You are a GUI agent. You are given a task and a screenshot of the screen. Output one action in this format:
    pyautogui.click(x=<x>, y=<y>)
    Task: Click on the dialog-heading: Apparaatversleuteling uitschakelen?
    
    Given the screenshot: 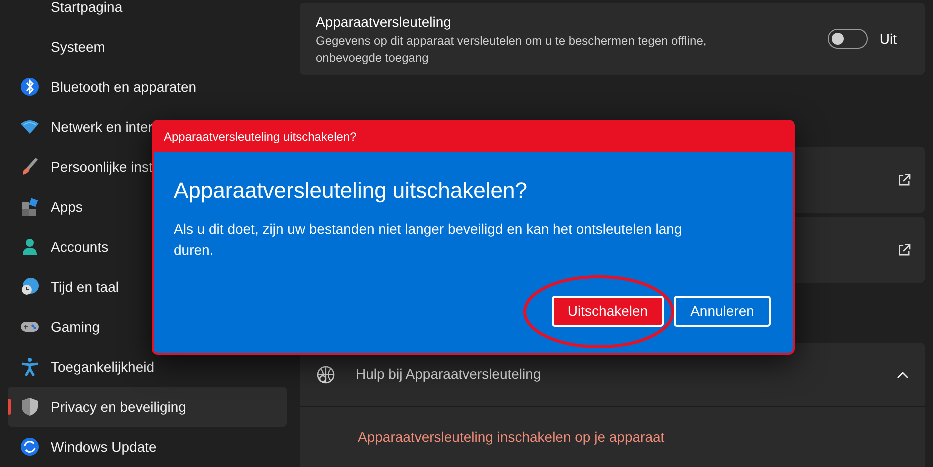 What is the action you would take?
    pyautogui.click(x=351, y=191)
    